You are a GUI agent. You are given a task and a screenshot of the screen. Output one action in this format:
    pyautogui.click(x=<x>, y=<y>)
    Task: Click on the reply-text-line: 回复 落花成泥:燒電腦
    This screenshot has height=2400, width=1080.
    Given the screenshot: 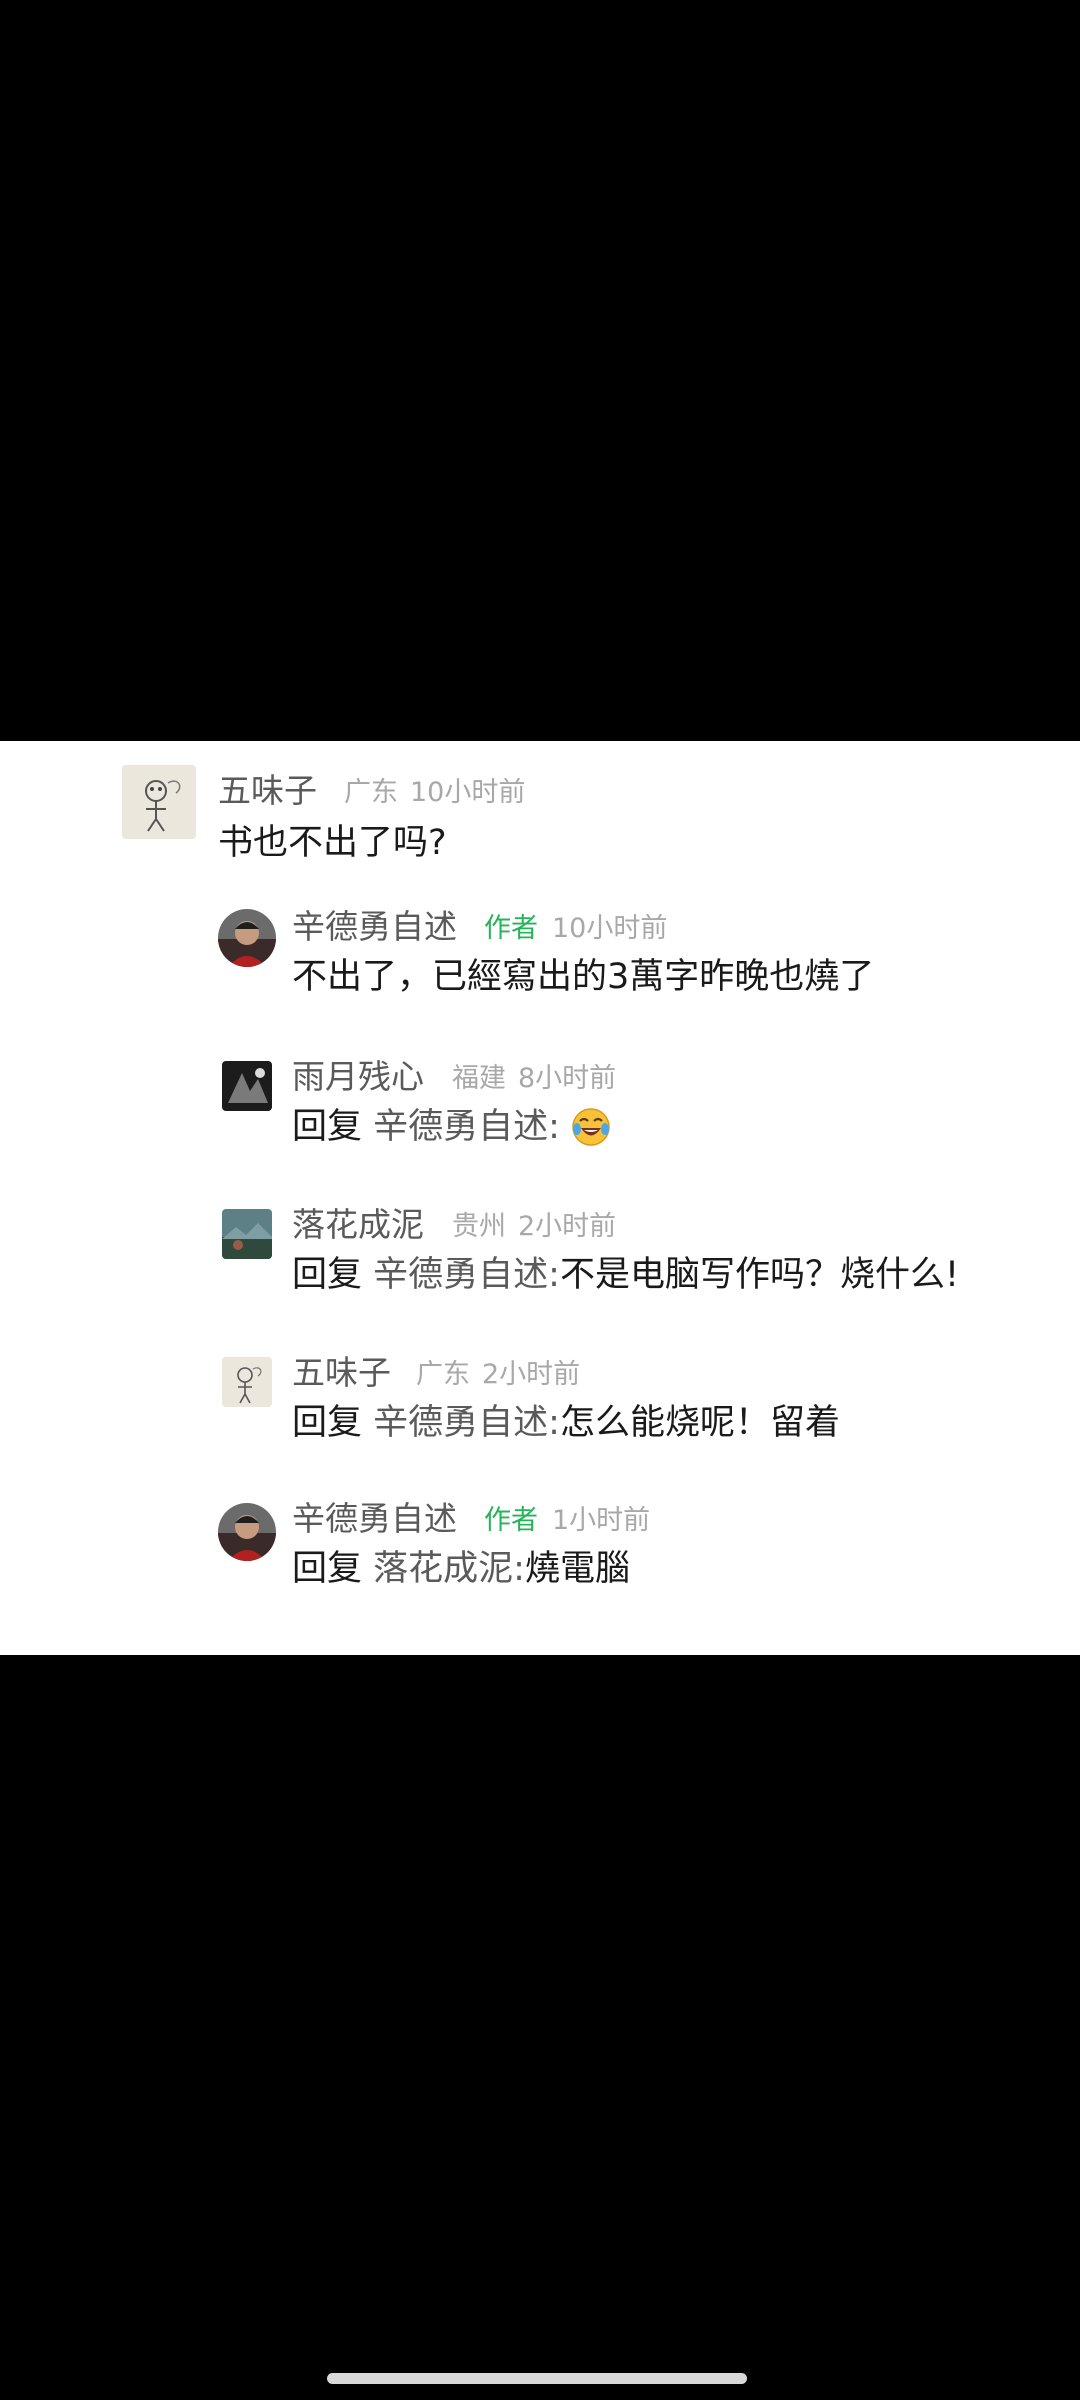 What is the action you would take?
    pyautogui.click(x=461, y=1569)
    